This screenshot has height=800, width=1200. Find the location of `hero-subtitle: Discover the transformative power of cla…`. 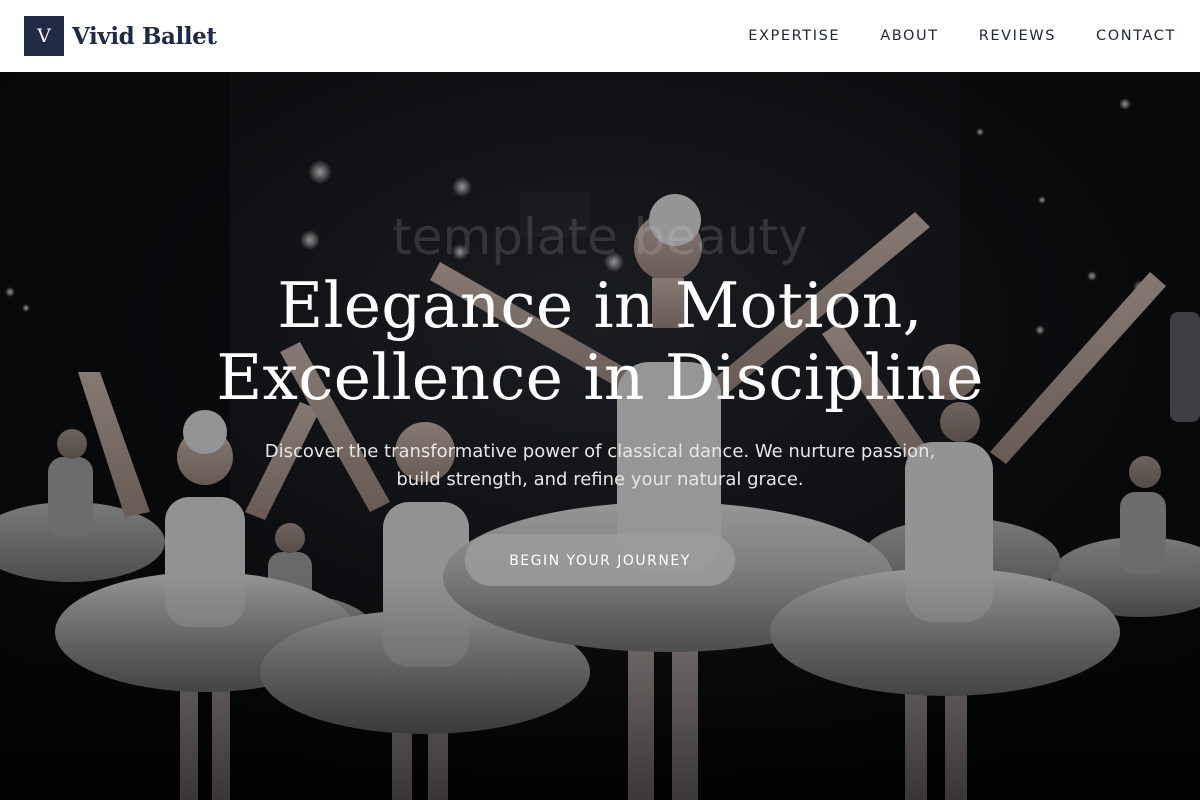

hero-subtitle: Discover the transformative power of cla… is located at coordinates (600, 465).